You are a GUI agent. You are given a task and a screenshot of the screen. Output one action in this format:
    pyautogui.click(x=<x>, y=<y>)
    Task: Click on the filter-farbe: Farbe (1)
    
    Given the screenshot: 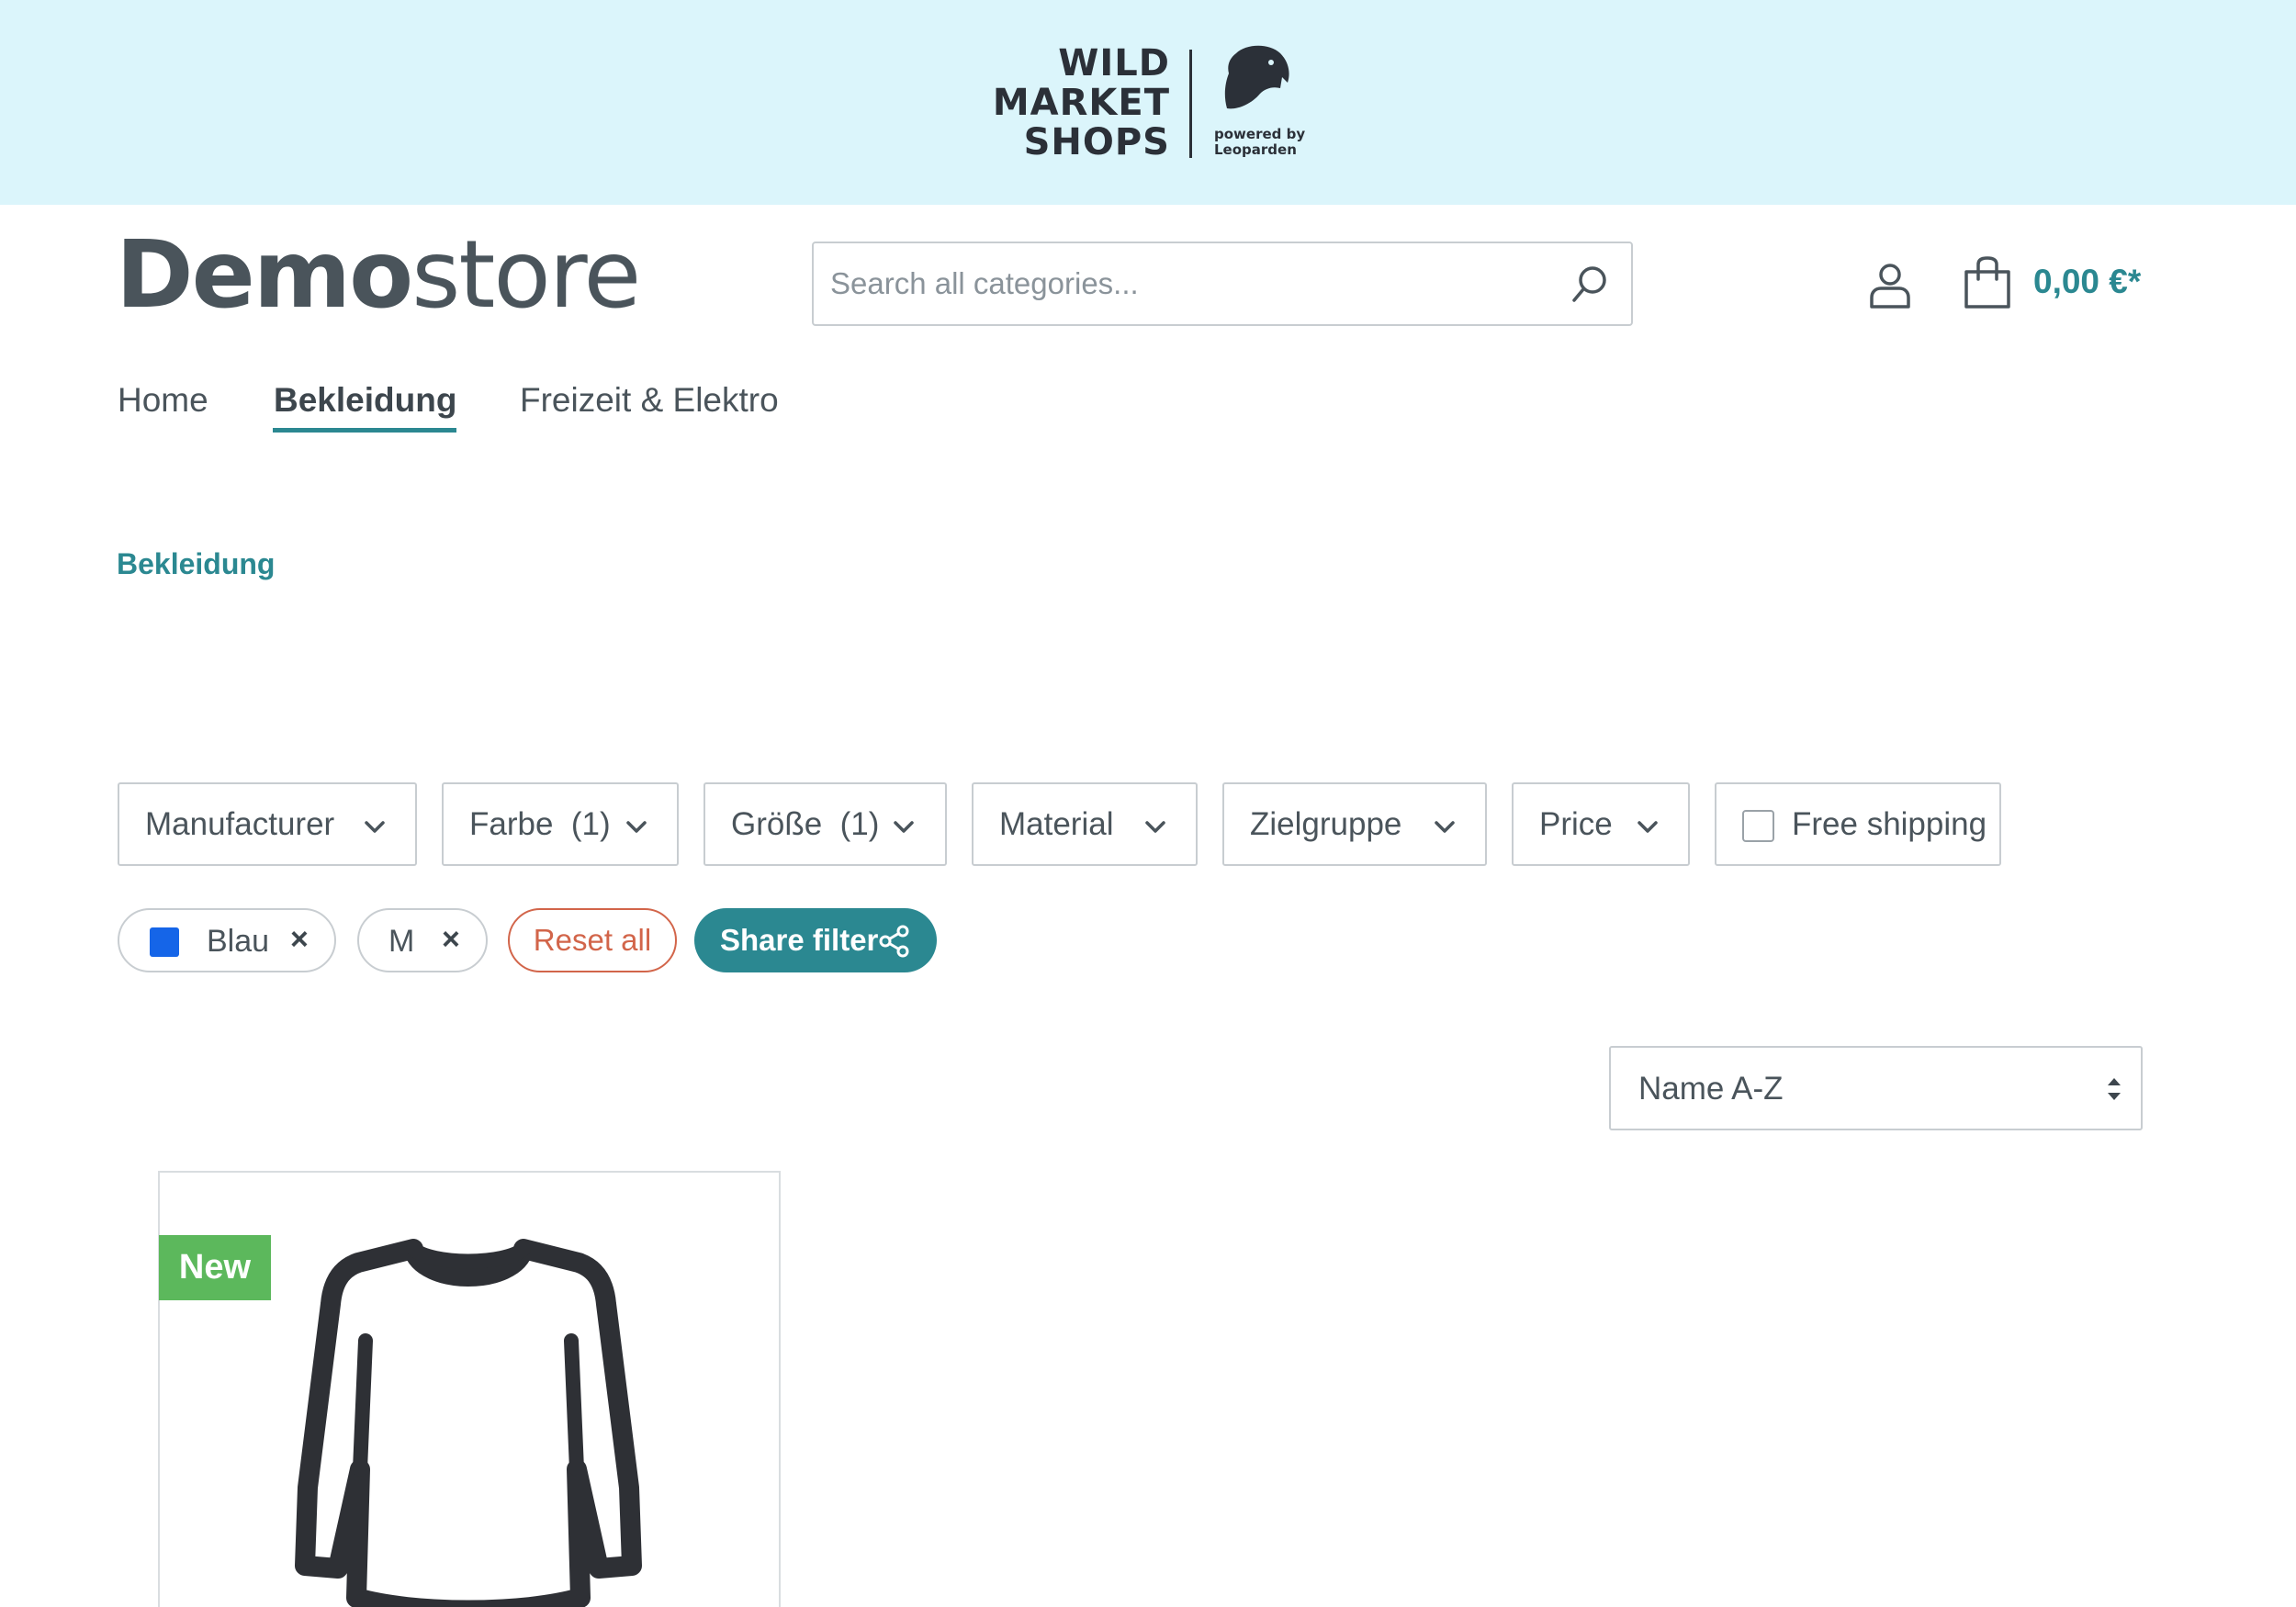 What is the action you would take?
    pyautogui.click(x=560, y=824)
    